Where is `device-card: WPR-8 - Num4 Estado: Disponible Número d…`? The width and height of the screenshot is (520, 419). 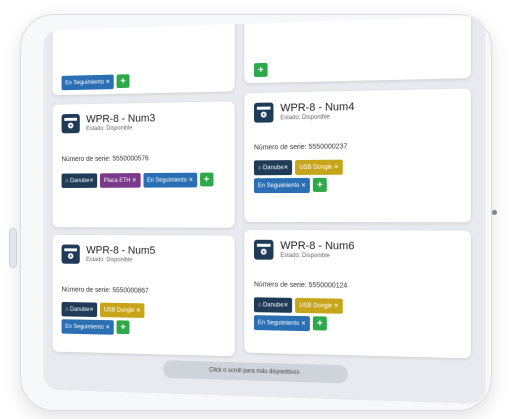
device-card: WPR-8 - Num4 Estado: Disponible Número d… is located at coordinates (357, 155).